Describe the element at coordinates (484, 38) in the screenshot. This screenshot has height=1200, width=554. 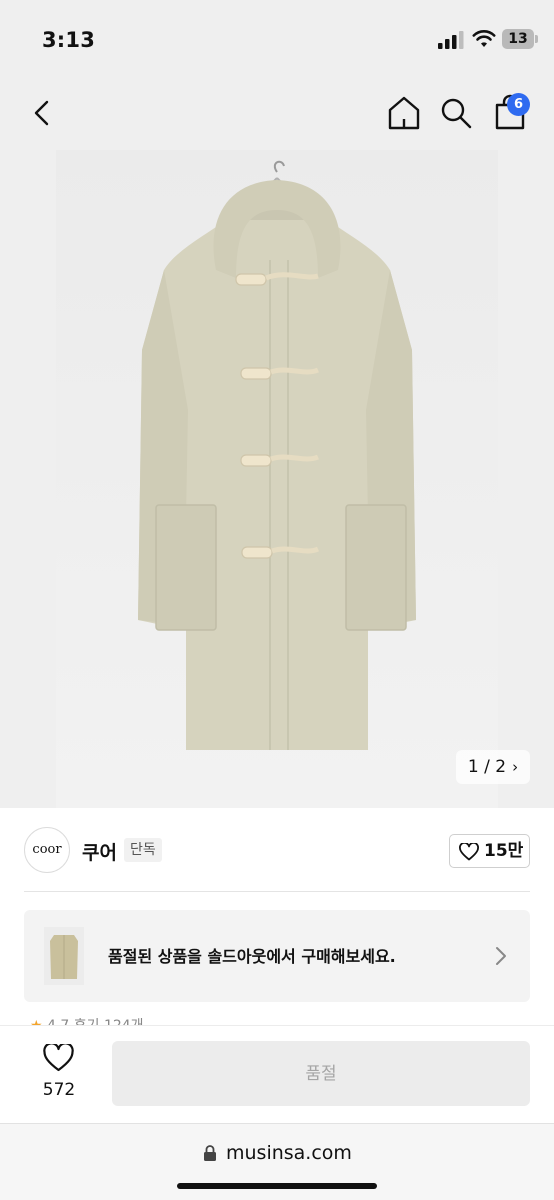
I see `wifi-icon` at that location.